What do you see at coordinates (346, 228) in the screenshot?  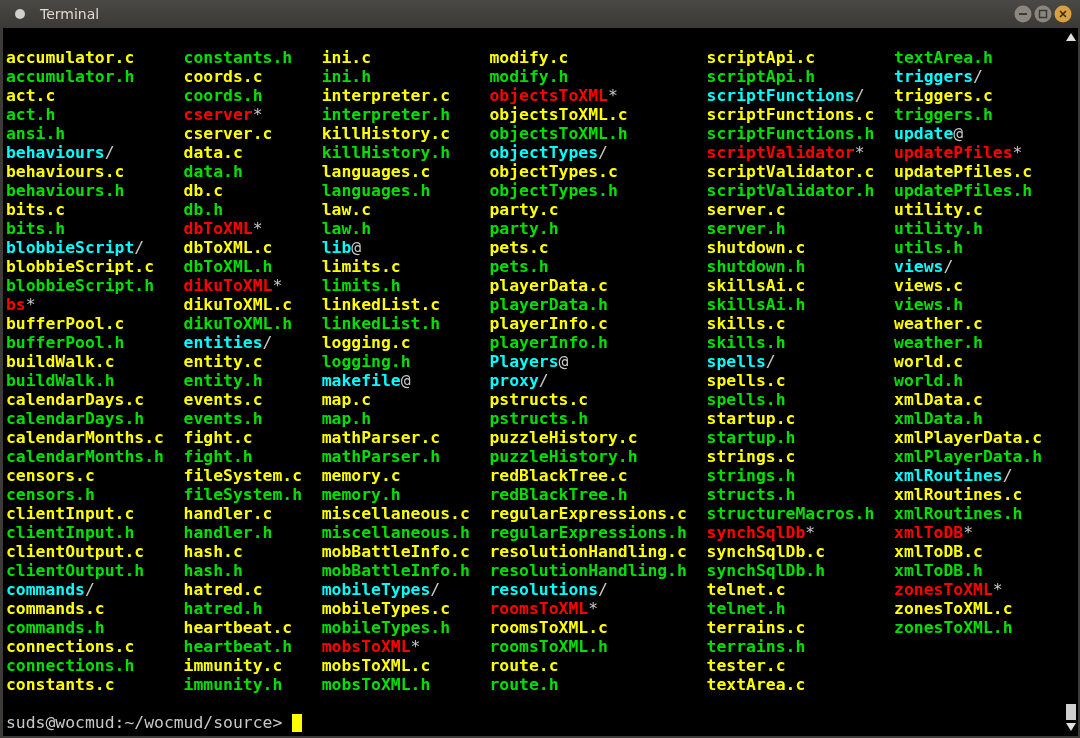 I see `file-name: law.h` at bounding box center [346, 228].